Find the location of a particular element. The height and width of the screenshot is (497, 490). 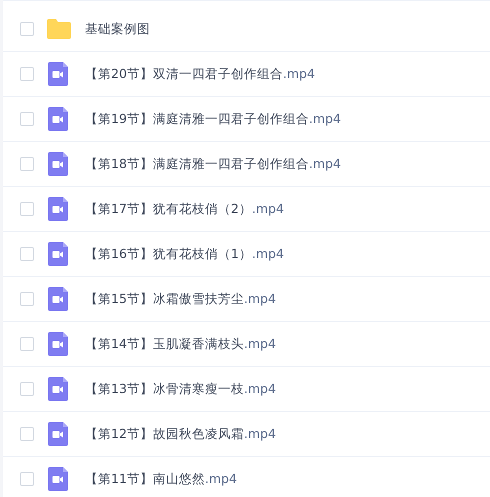

file-name: 【第19节】满庭清雅一四君子创作组合.mp4 is located at coordinates (213, 119).